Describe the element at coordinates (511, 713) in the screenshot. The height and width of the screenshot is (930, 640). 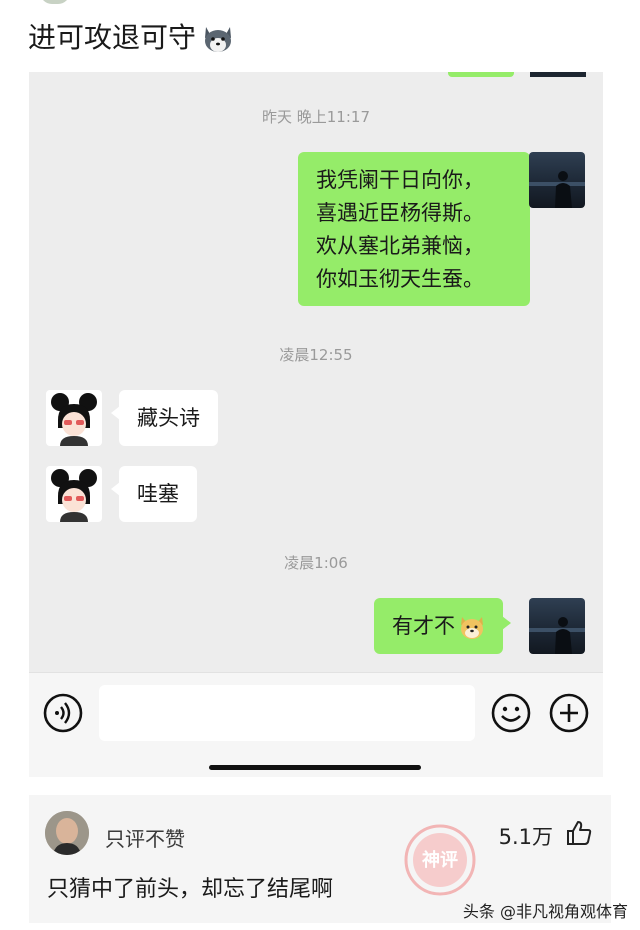
I see `emoji-icon` at that location.